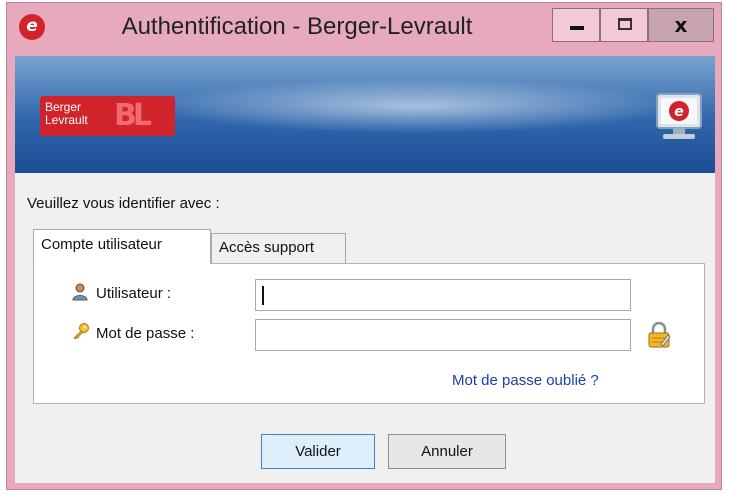 The width and height of the screenshot is (729, 495). I want to click on identify-prompt: Veuillez vous identifier avec :, so click(123, 203).